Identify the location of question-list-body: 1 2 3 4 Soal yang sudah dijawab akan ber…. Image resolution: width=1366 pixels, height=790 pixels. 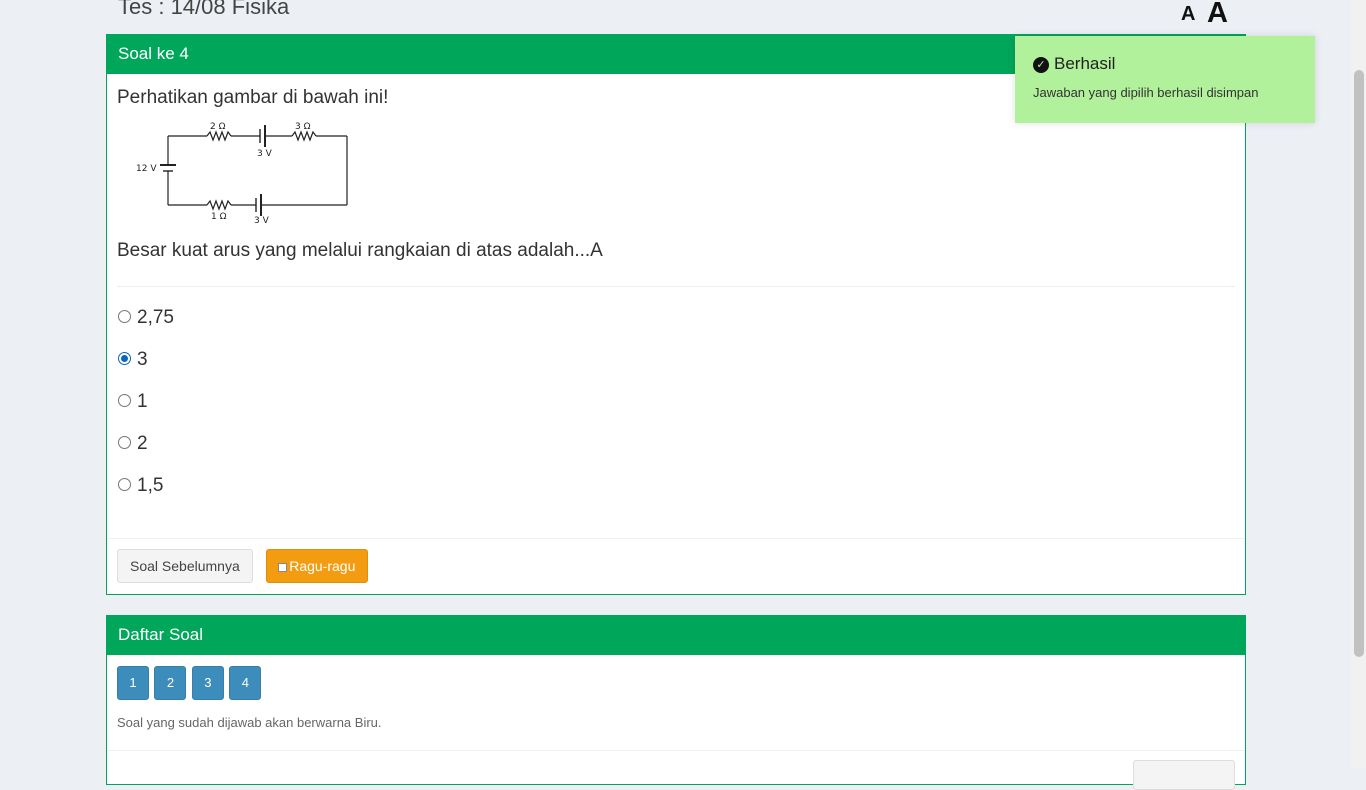
(676, 698).